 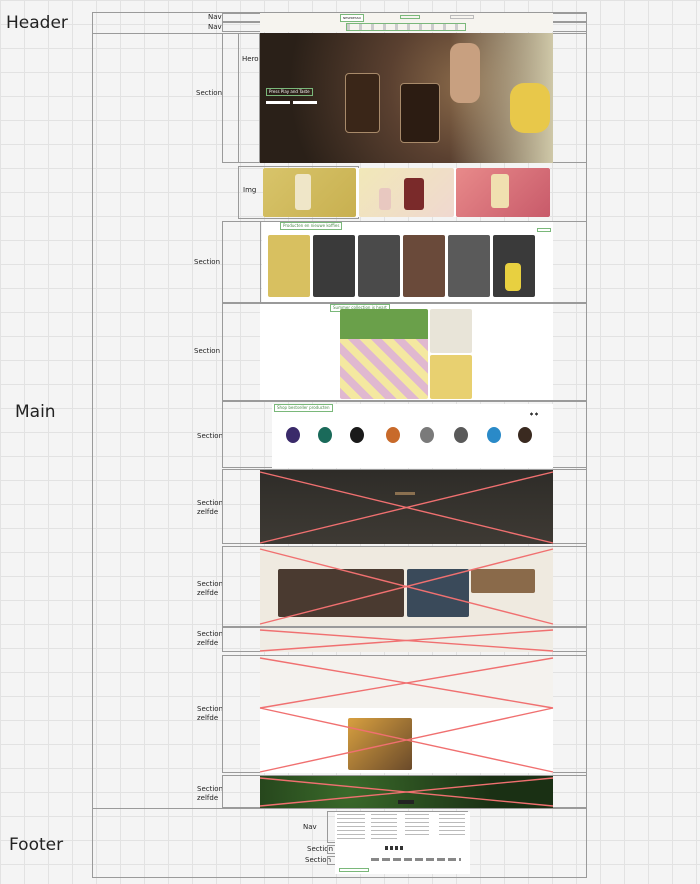 What do you see at coordinates (530, 108) in the screenshot?
I see `hero-radio` at bounding box center [530, 108].